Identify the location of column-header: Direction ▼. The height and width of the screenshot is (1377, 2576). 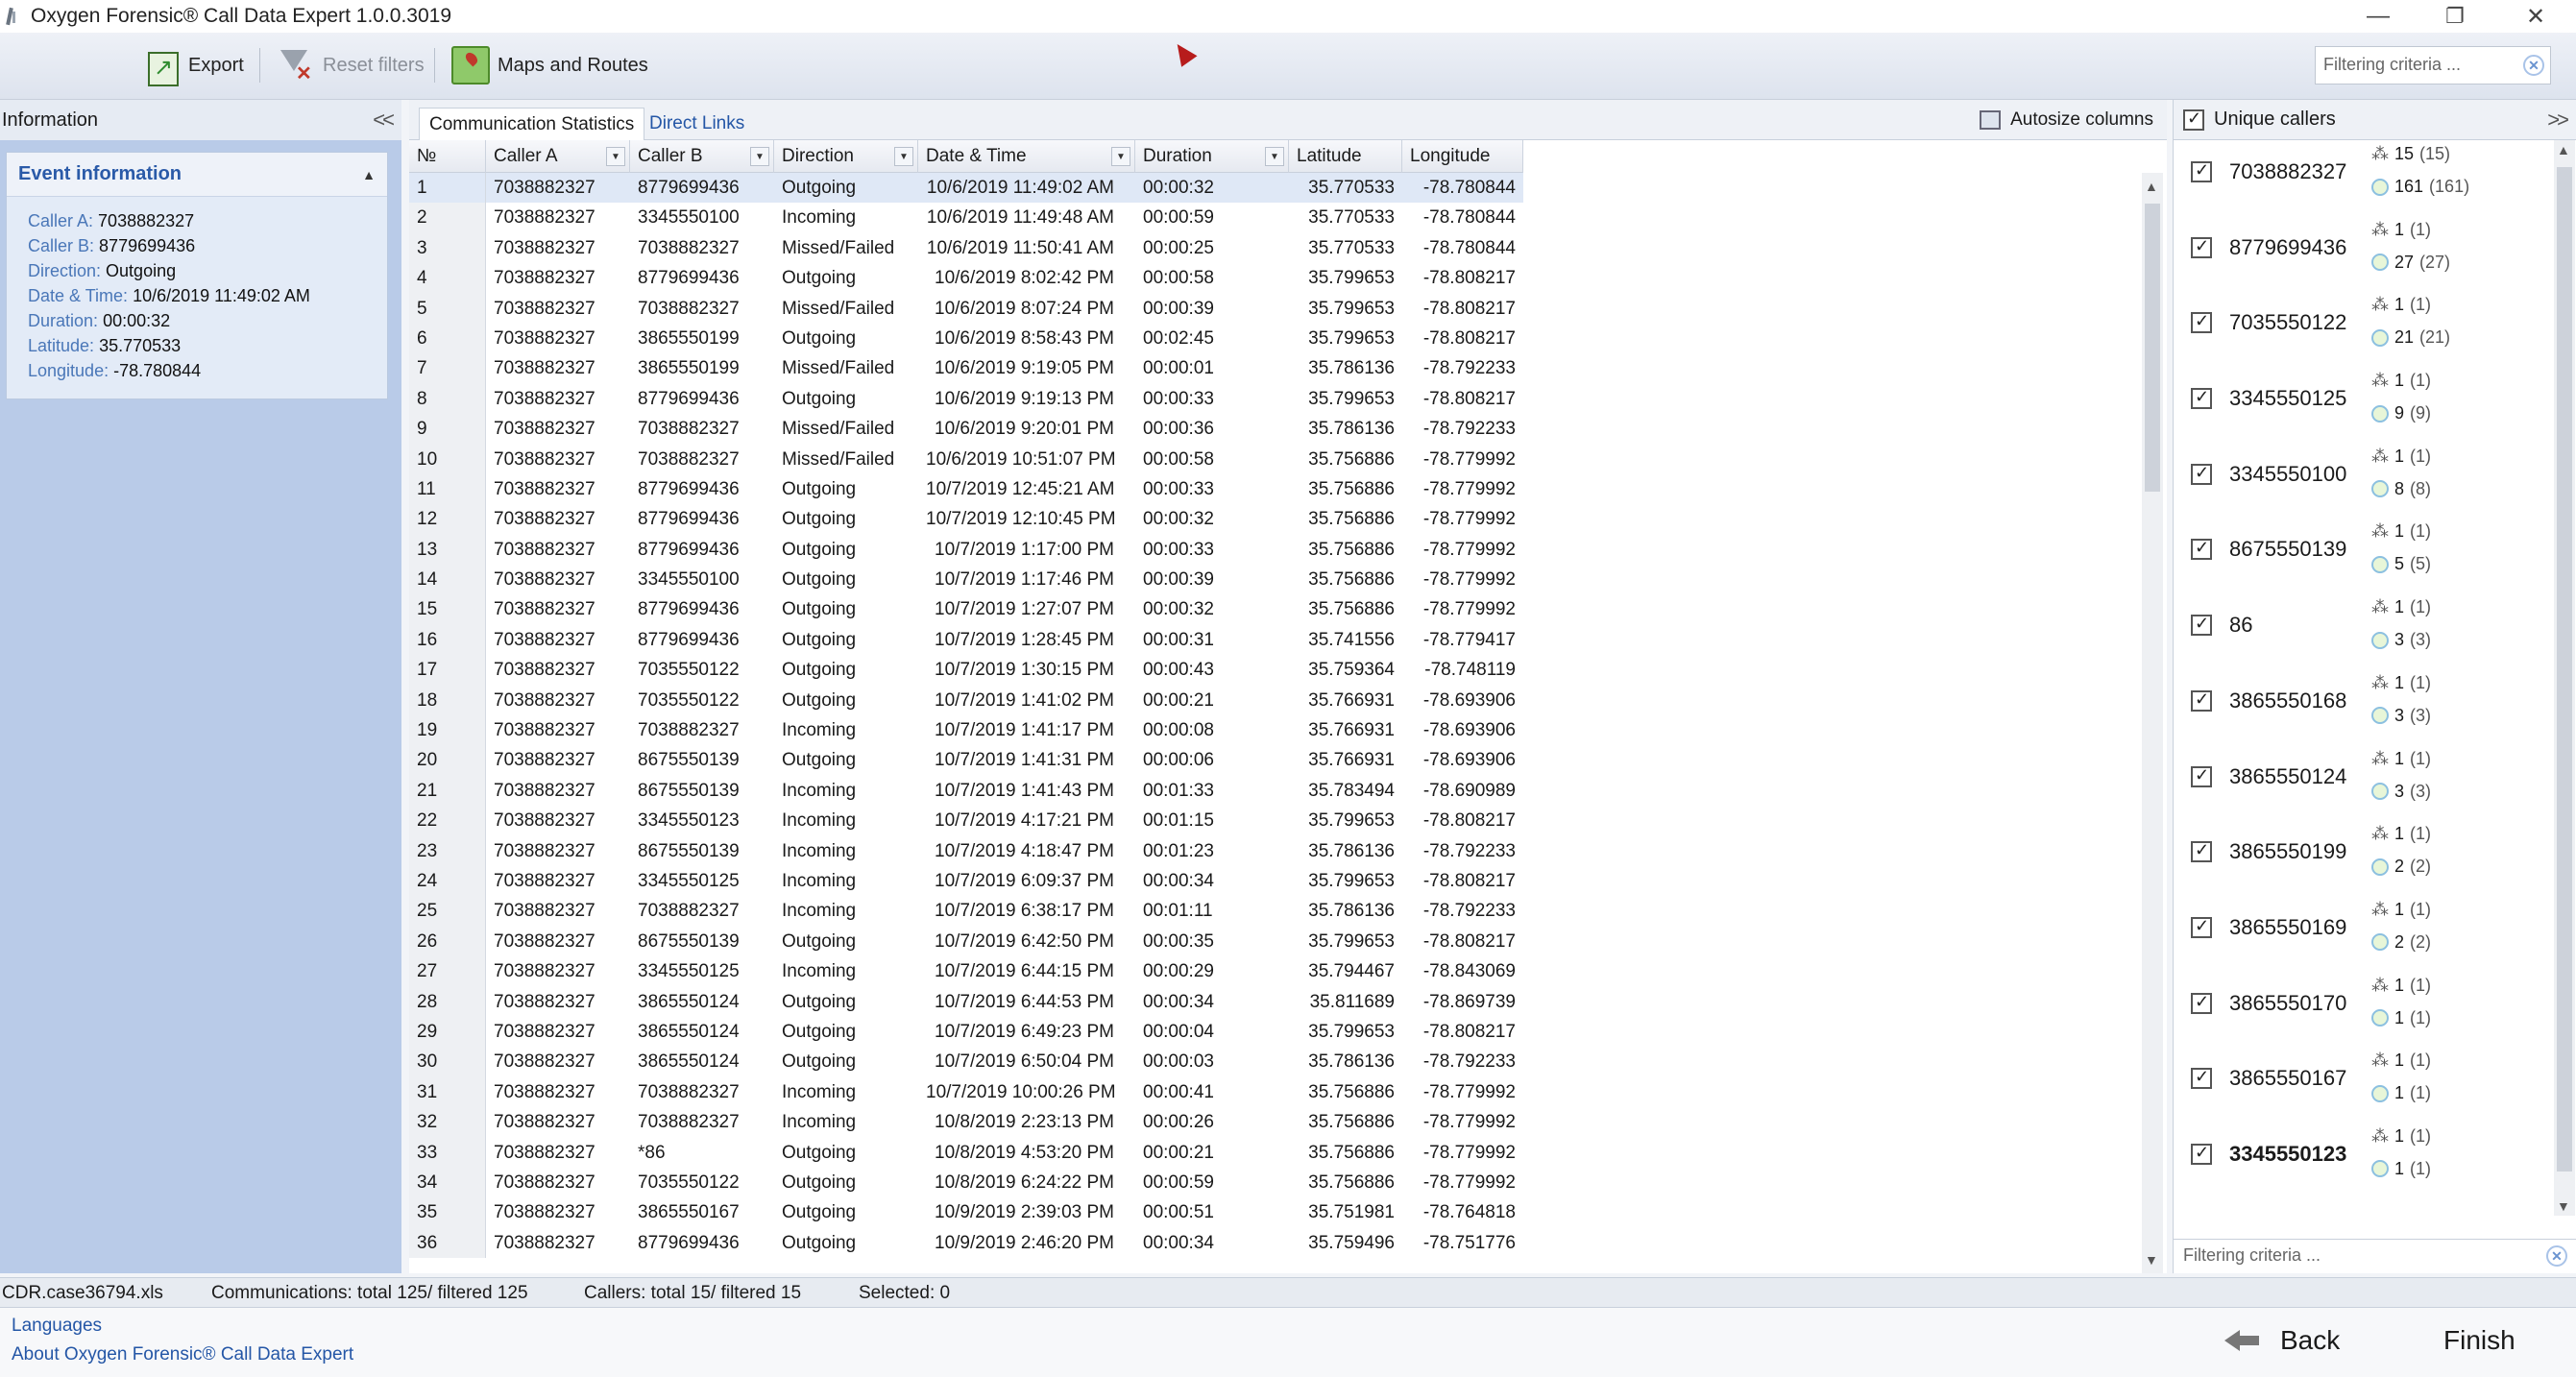
(846, 156).